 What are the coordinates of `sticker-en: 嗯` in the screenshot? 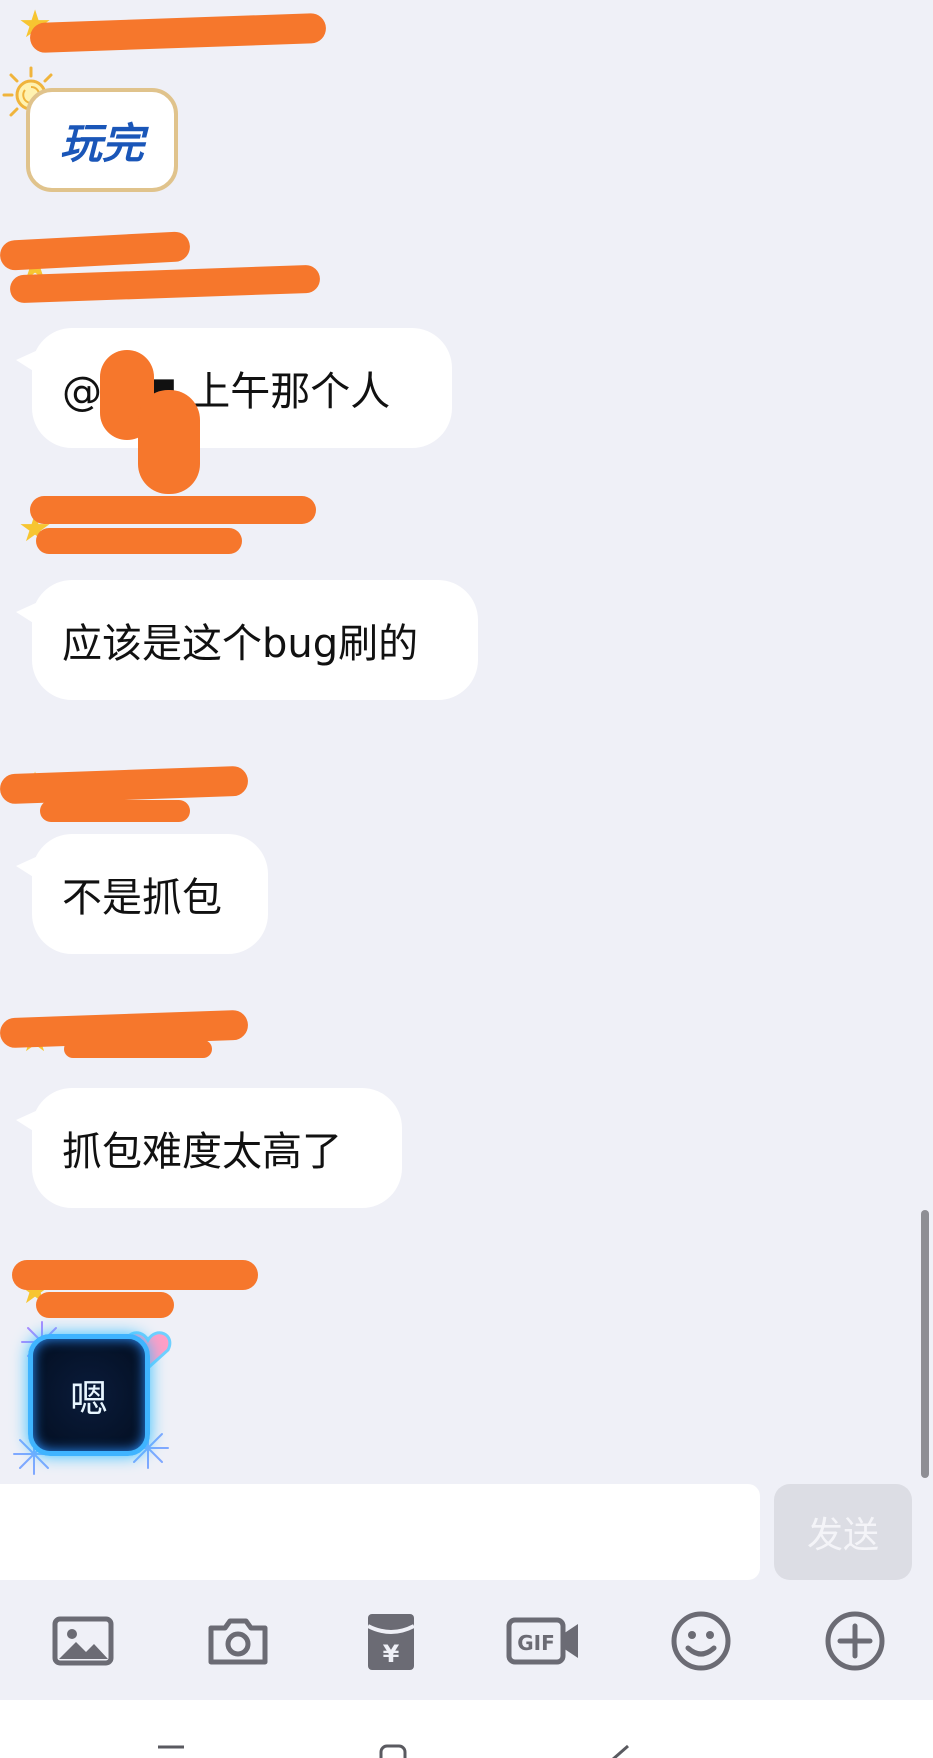 It's located at (89, 1395).